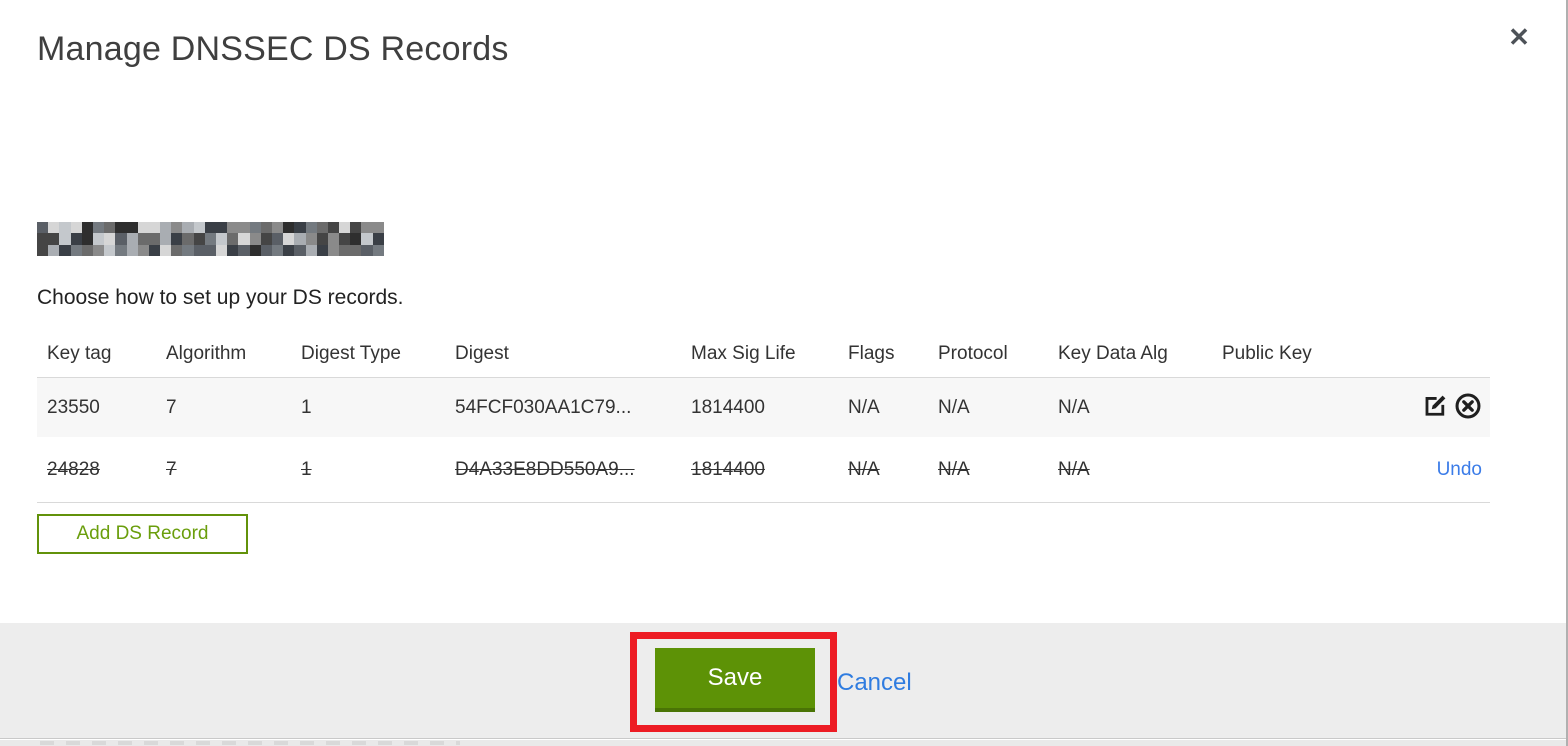  What do you see at coordinates (735, 680) in the screenshot?
I see `save-button: Save` at bounding box center [735, 680].